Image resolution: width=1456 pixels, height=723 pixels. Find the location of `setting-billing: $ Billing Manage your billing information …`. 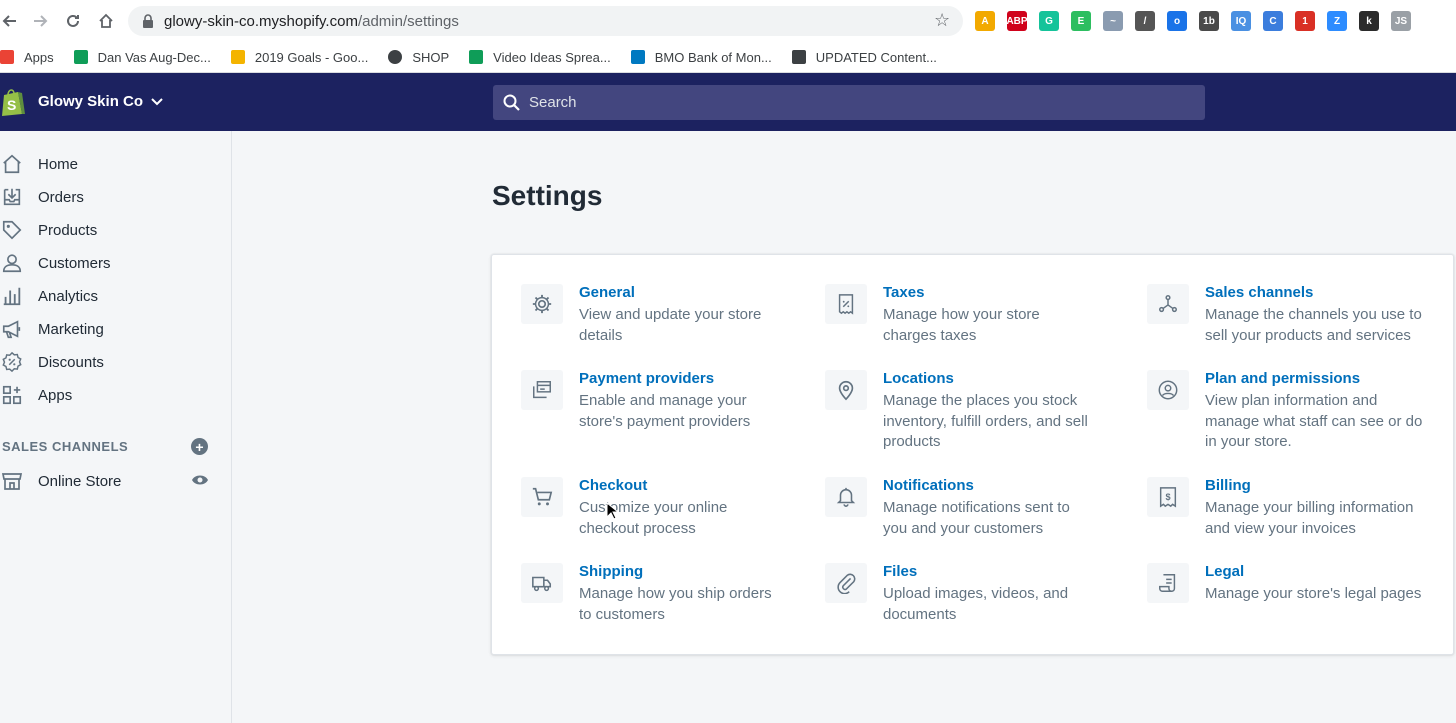

setting-billing: $ Billing Manage your billing information … is located at coordinates (1287, 517).